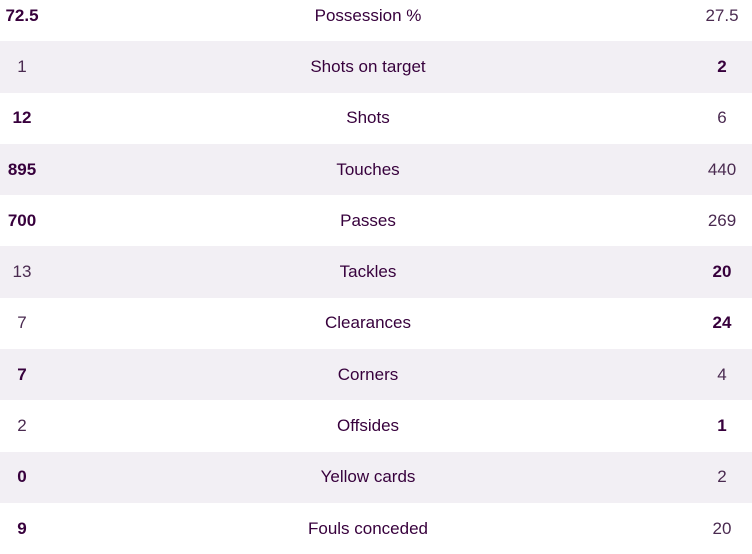  I want to click on stat-row: 7 Corners 4, so click(376, 375).